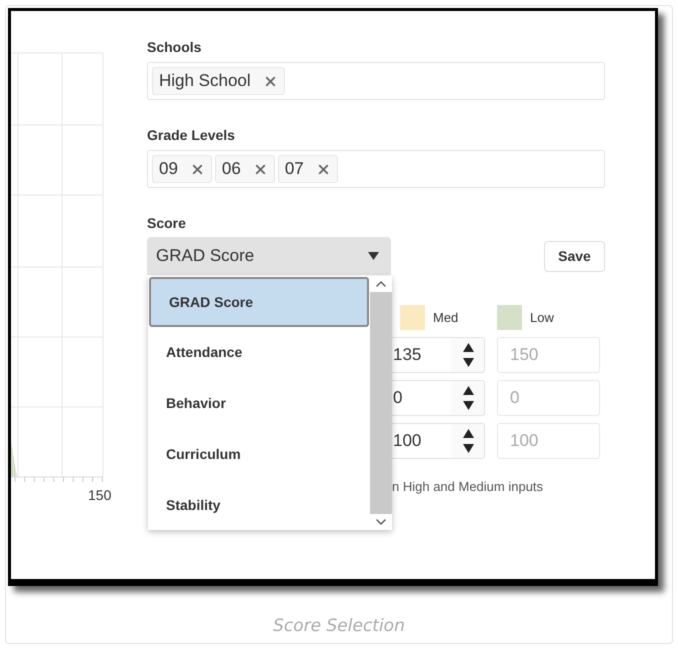 This screenshot has width=678, height=649. Describe the element at coordinates (182, 169) in the screenshot. I see `grade-tag: 09` at that location.